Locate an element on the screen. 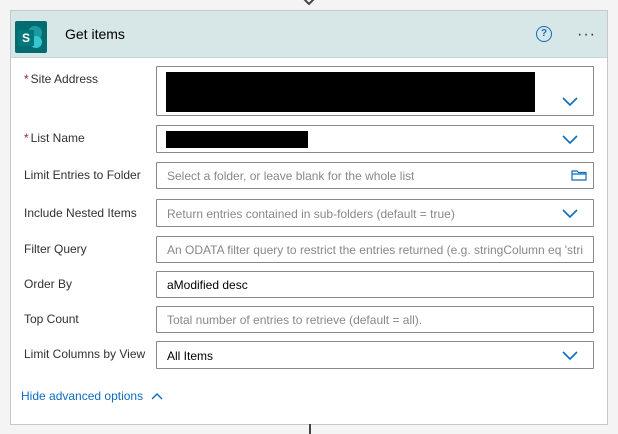 Image resolution: width=618 pixels, height=434 pixels. hide-advanced-options-link: Hide advanced options is located at coordinates (92, 396).